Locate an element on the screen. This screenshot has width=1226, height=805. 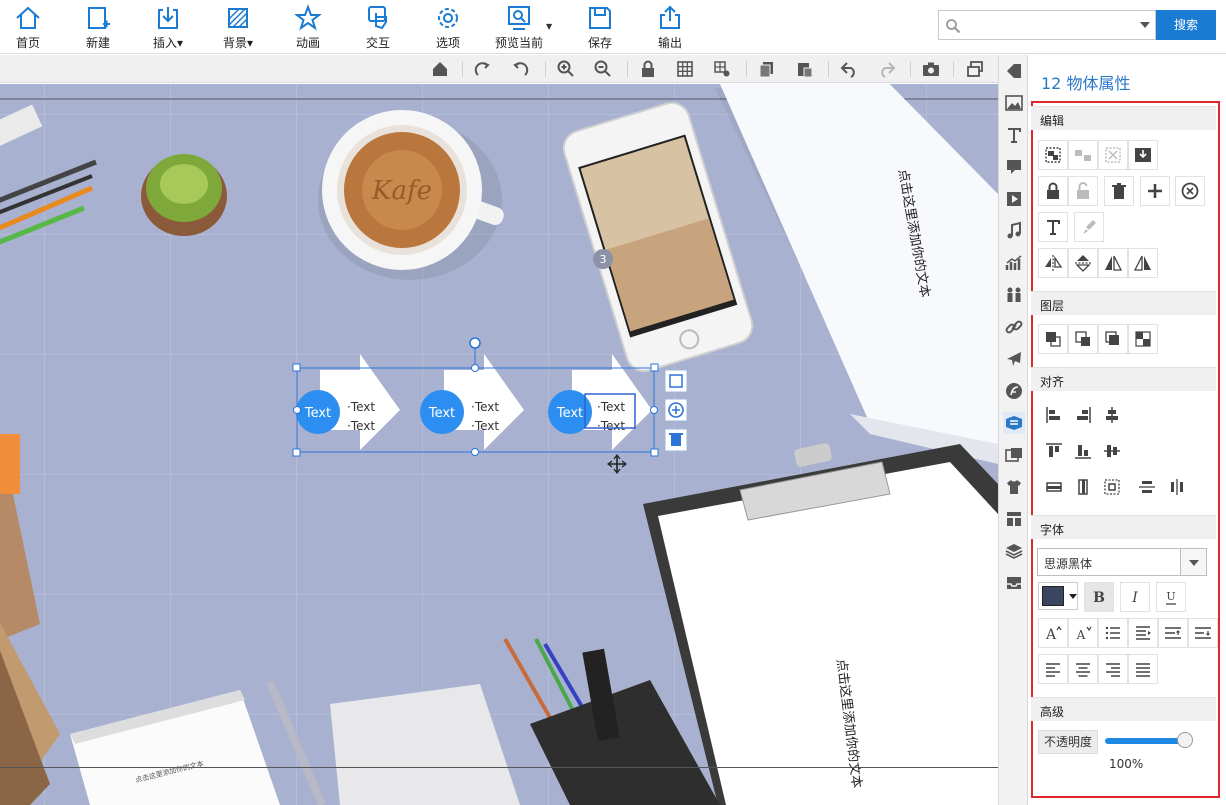
theme-tool is located at coordinates (1014, 487).